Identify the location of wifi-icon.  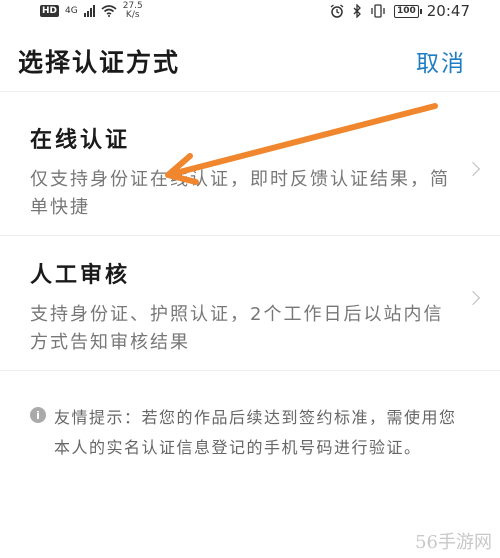
(109, 11).